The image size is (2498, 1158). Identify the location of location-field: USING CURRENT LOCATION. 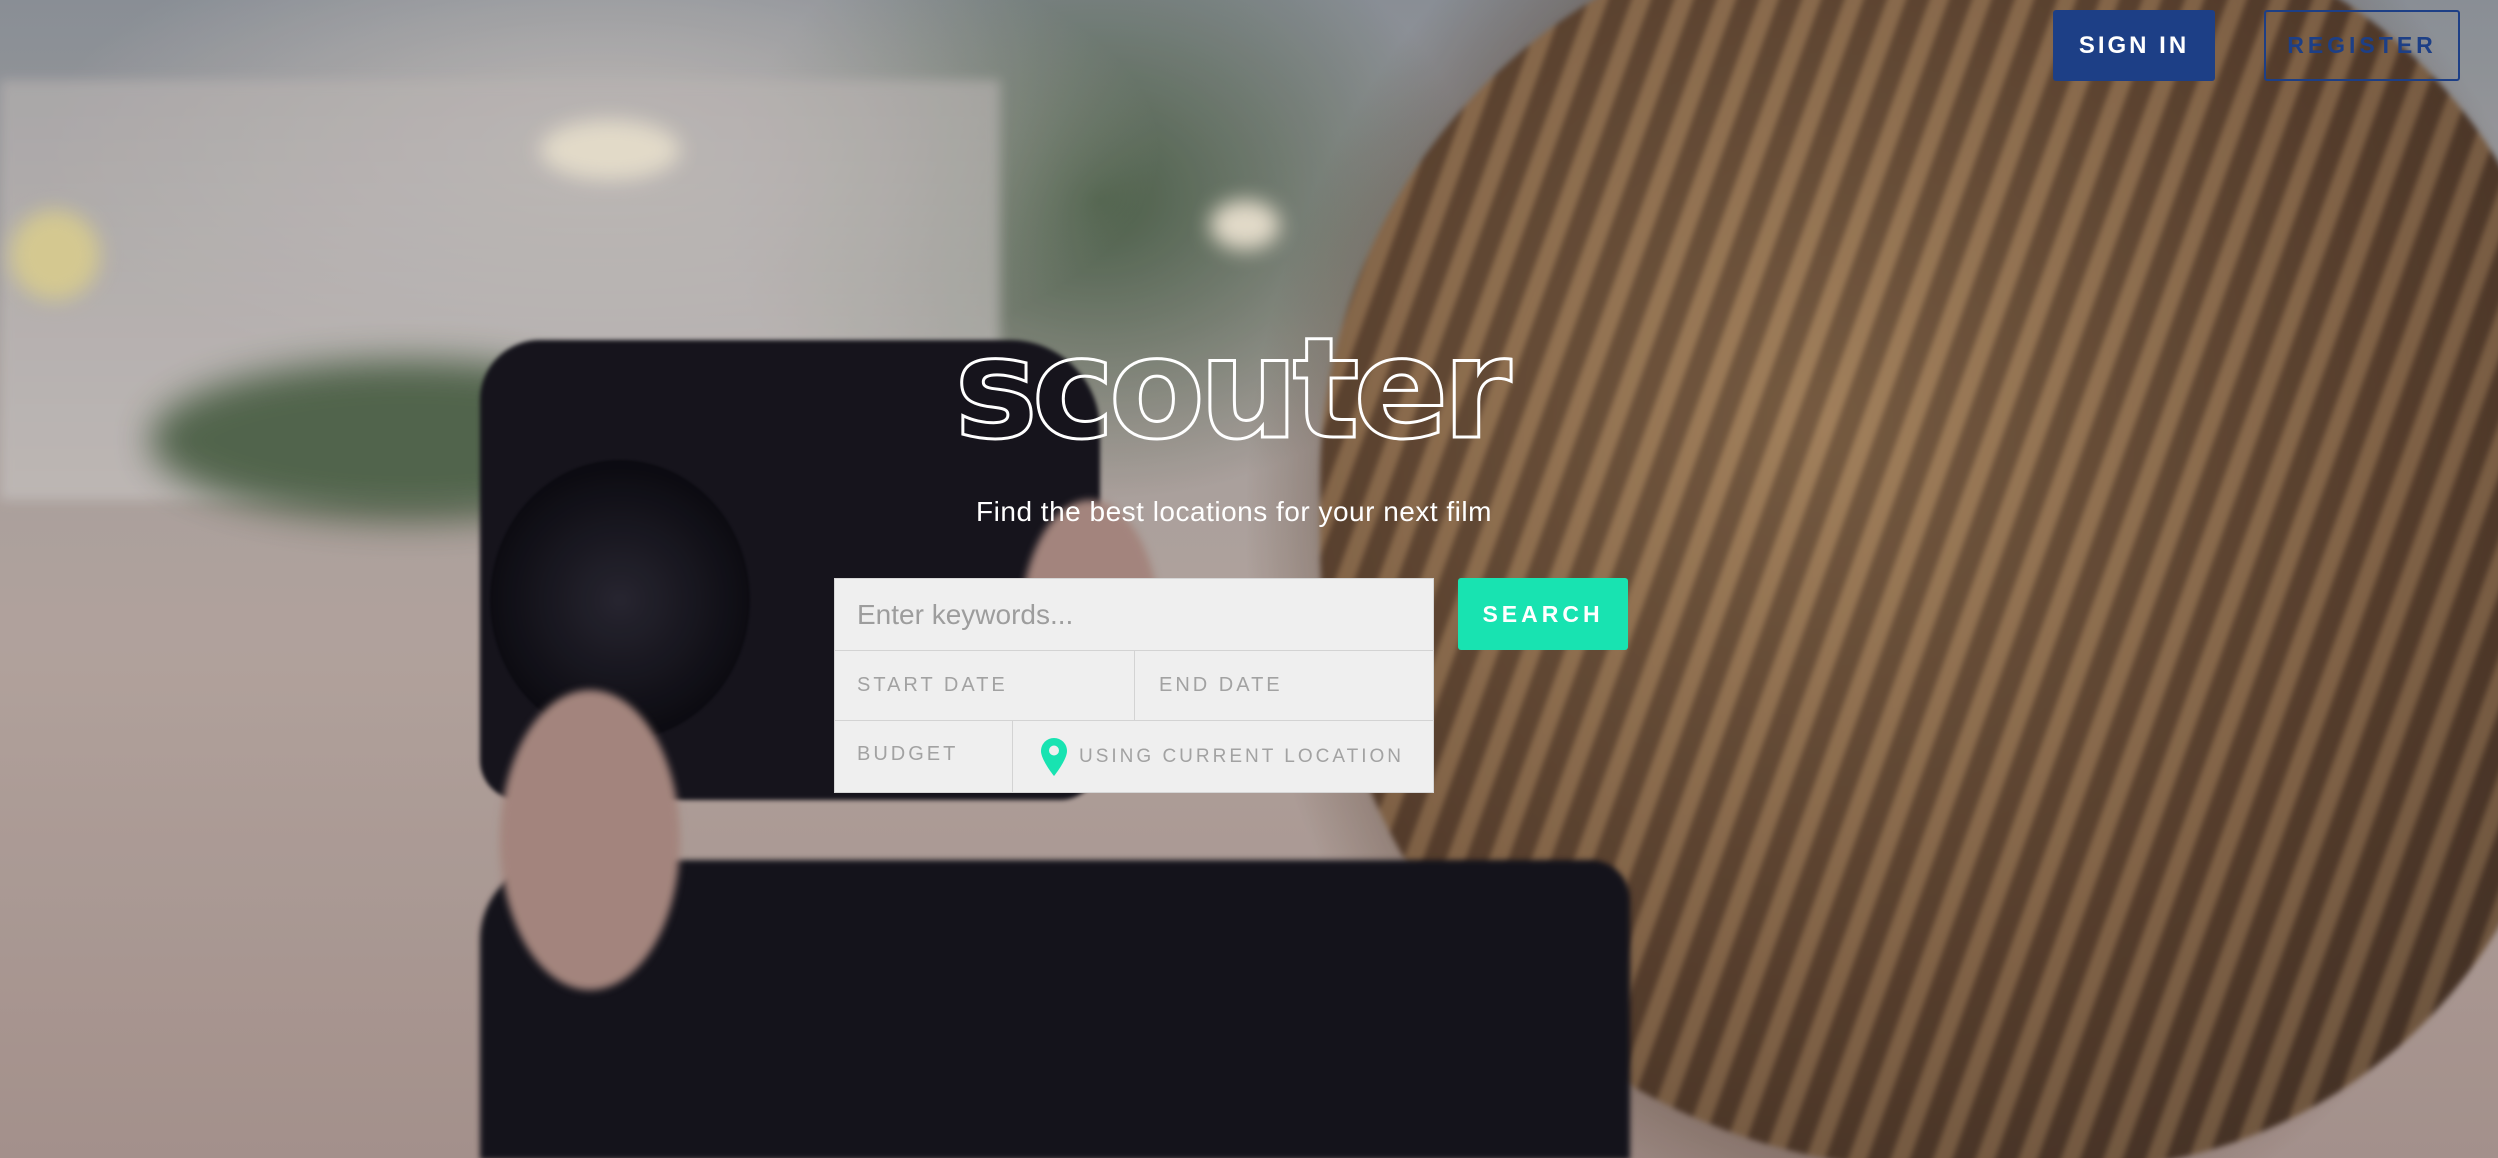
(1223, 756).